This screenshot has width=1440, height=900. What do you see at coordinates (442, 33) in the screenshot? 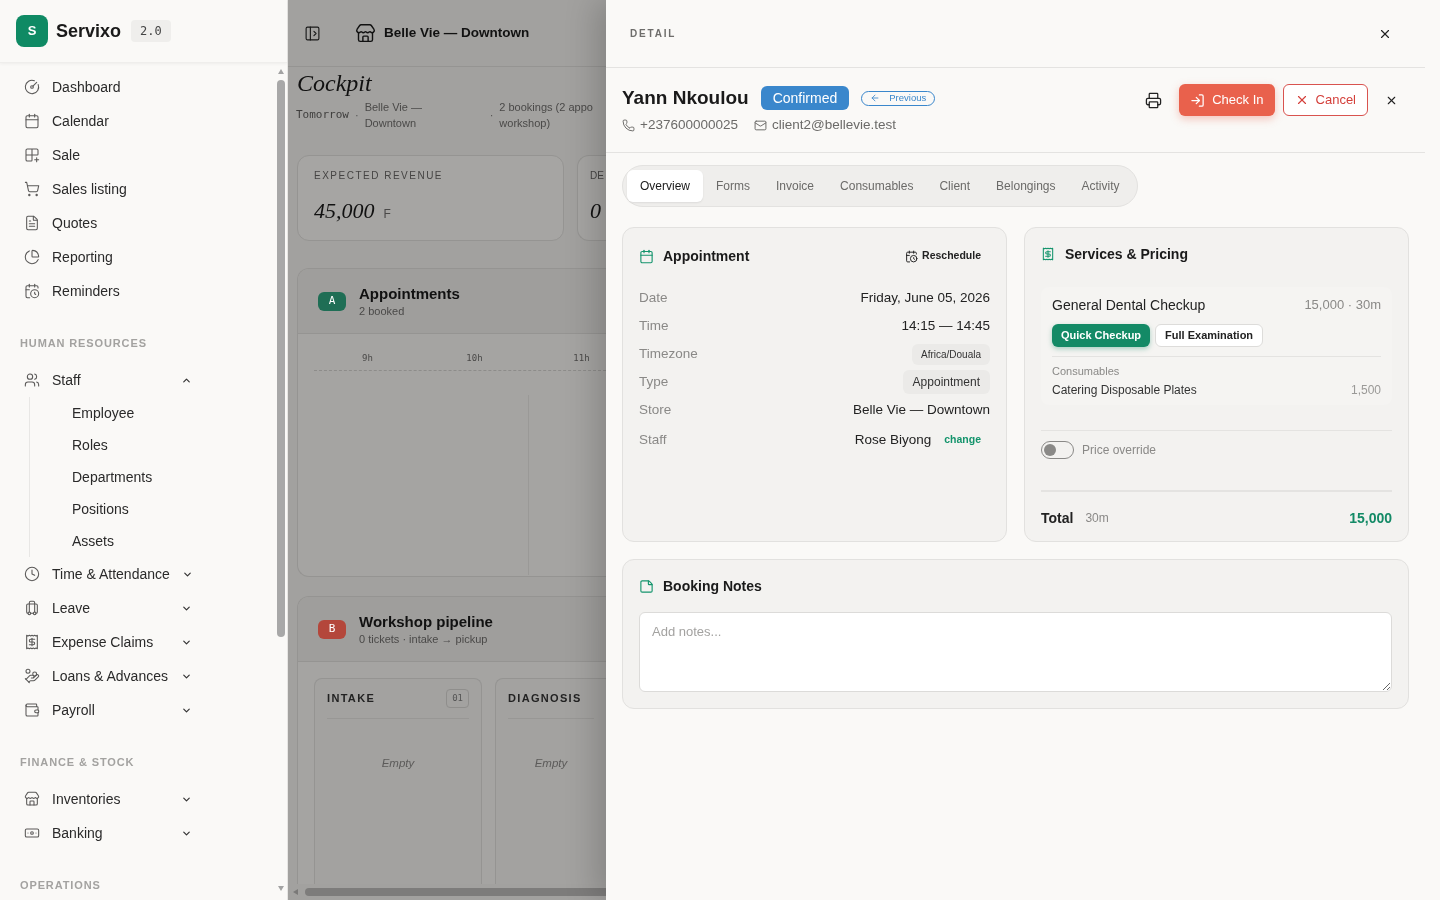
I see `store-selector: Belle Vie — Downtown` at bounding box center [442, 33].